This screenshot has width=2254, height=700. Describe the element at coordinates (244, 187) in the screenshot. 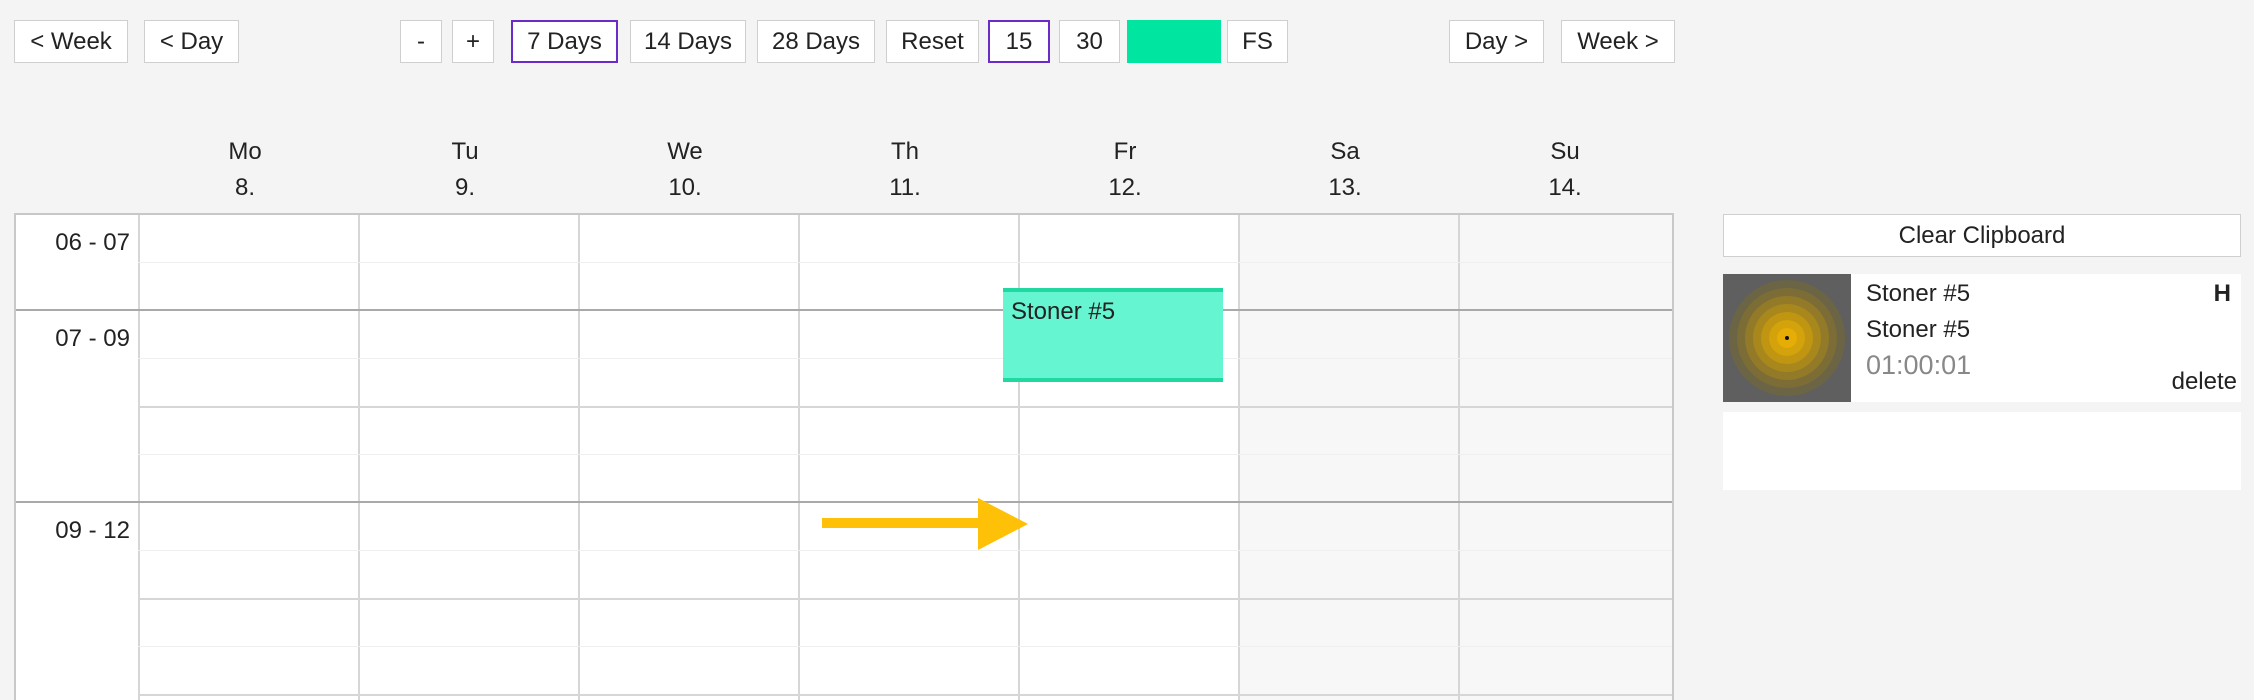

I see `day-date: 8.` at that location.